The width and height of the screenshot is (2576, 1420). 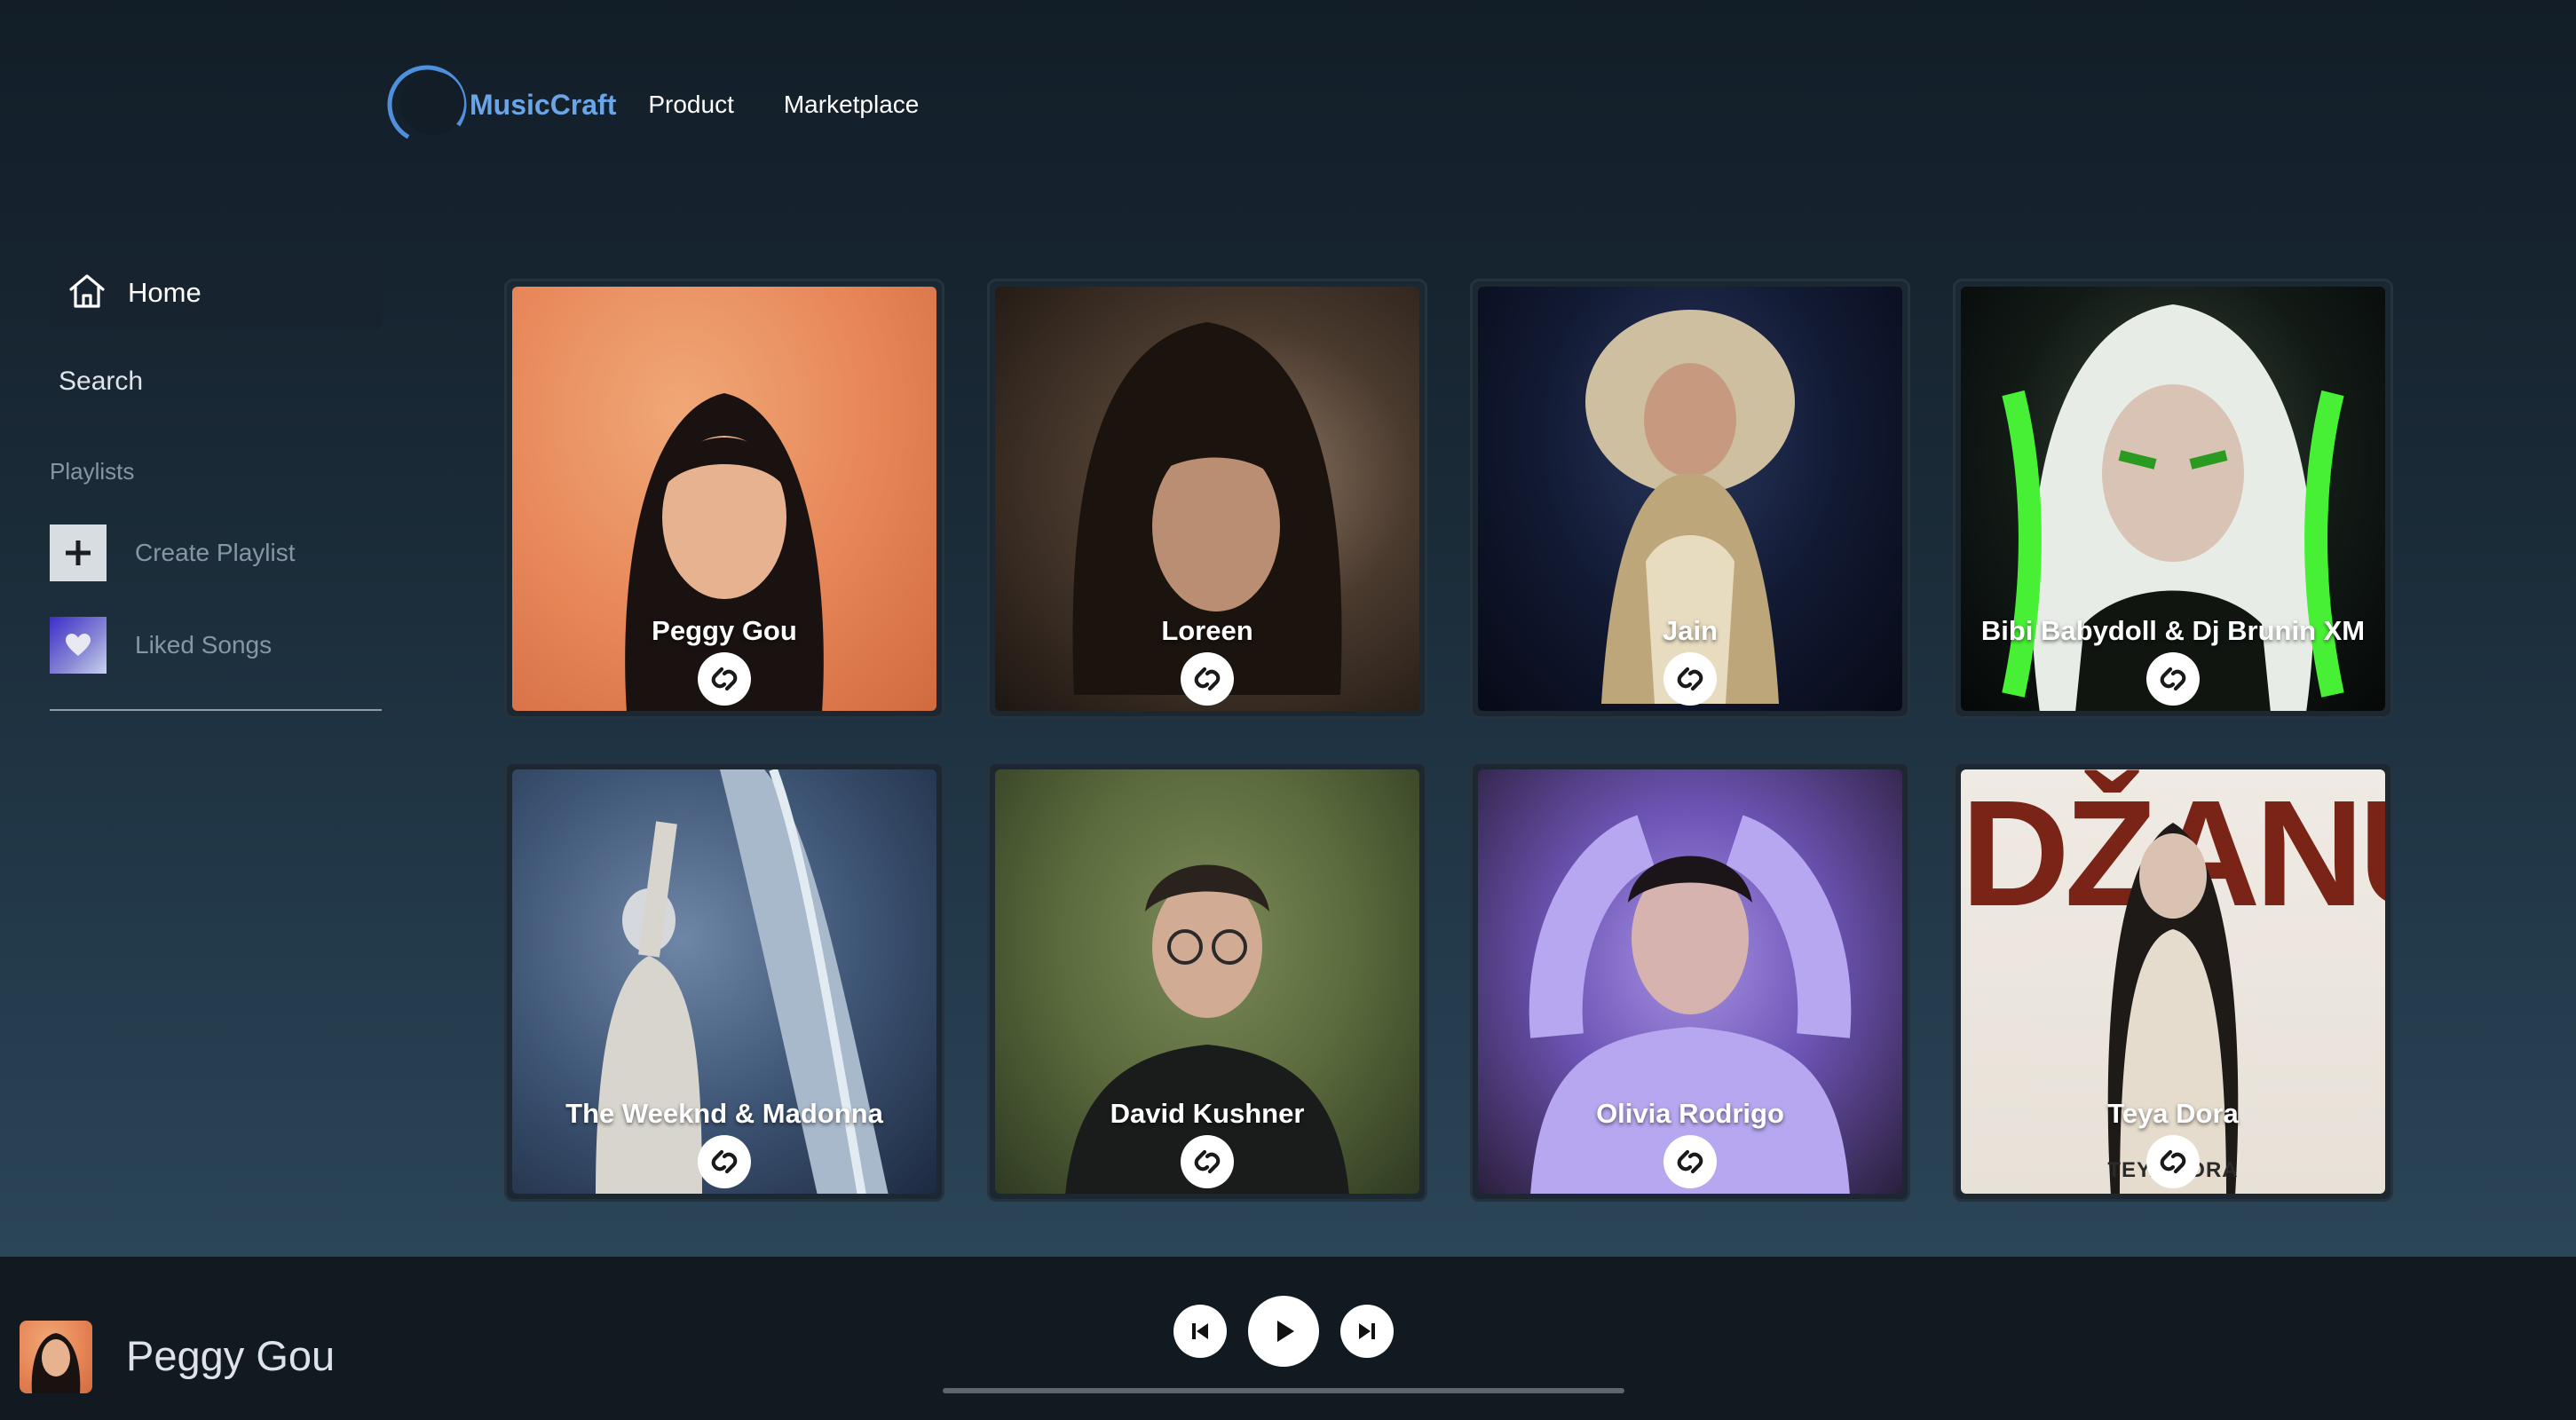 What do you see at coordinates (852, 105) in the screenshot?
I see `nav-marketplace-link: Marketplace` at bounding box center [852, 105].